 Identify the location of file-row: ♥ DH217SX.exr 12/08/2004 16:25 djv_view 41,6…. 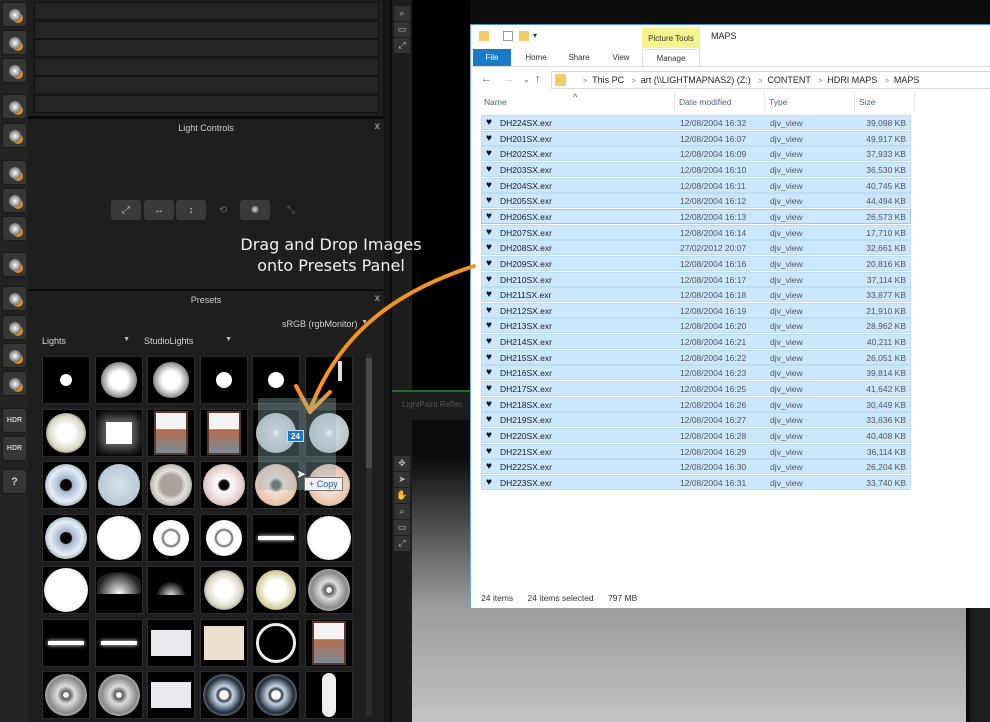
(696, 389).